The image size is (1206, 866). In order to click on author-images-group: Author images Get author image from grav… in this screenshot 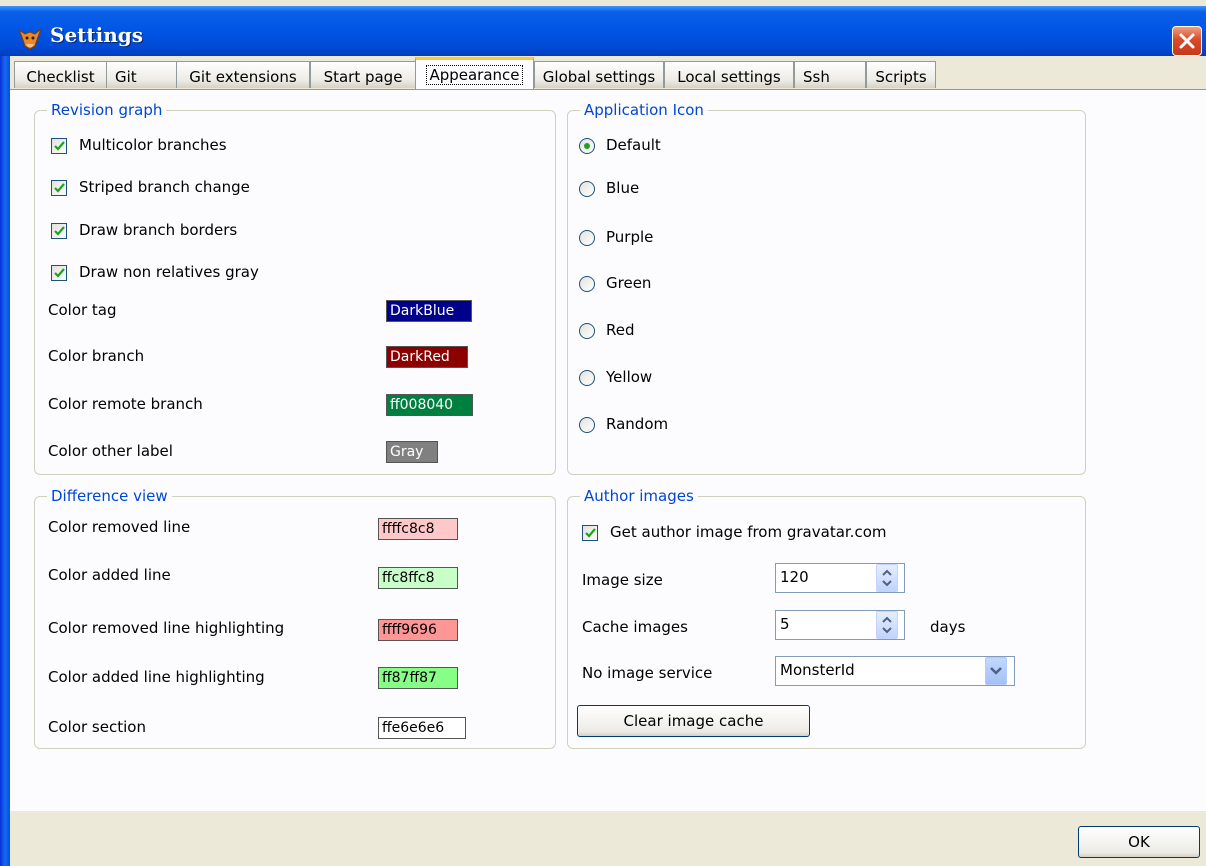, I will do `click(826, 618)`.